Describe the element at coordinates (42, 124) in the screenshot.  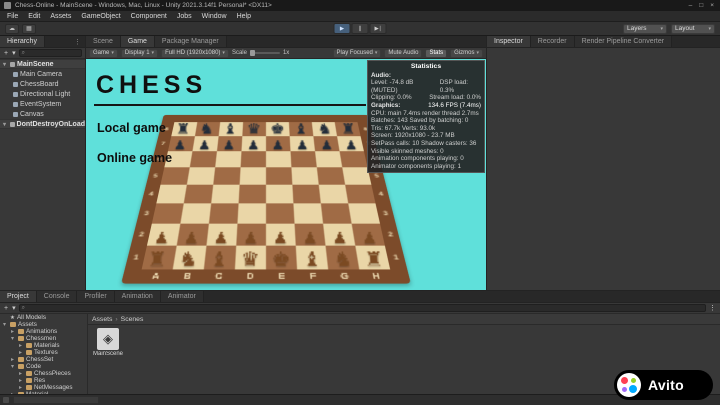
I see `hierarchy-scene-dontdestroyonload: ▾ DontDestroyOnLoad` at that location.